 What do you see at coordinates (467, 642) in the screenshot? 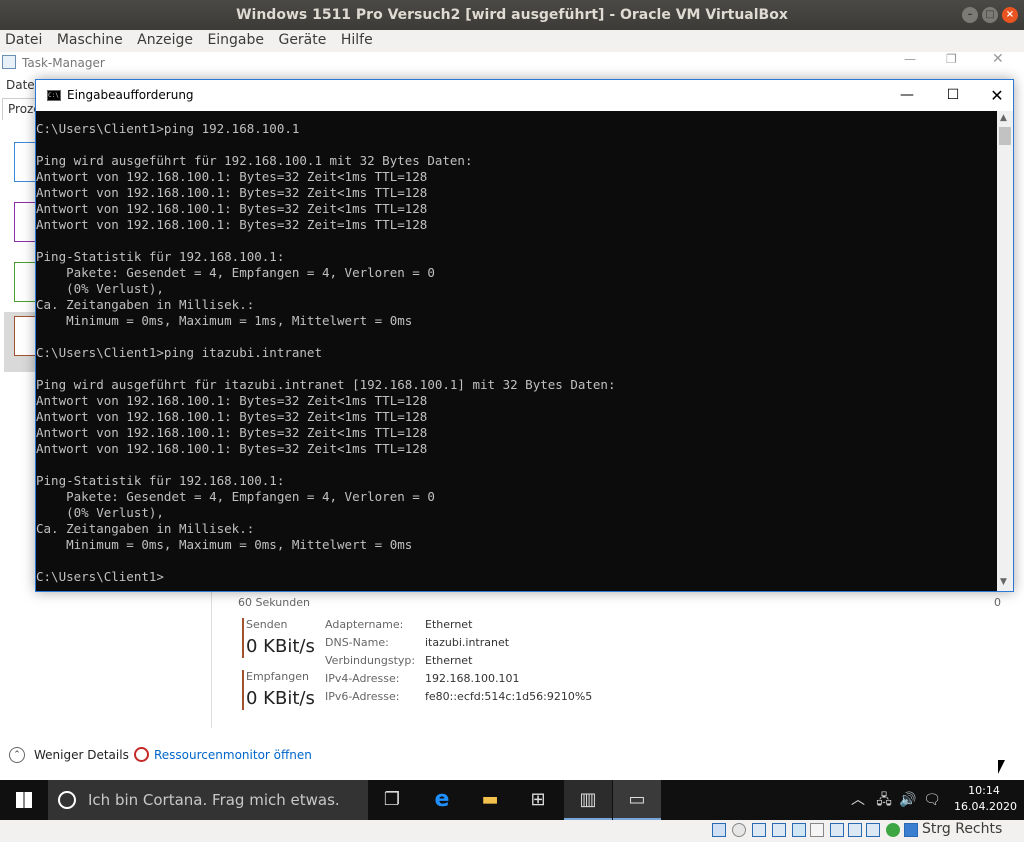
I see `prop-value-dns: itazubi.intranet` at bounding box center [467, 642].